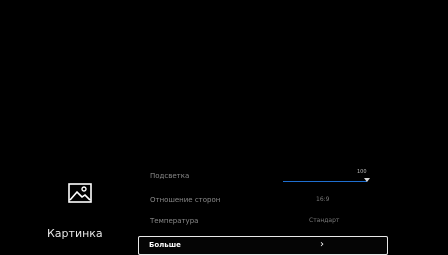  What do you see at coordinates (367, 180) in the screenshot?
I see `backlight-slider-thumb` at bounding box center [367, 180].